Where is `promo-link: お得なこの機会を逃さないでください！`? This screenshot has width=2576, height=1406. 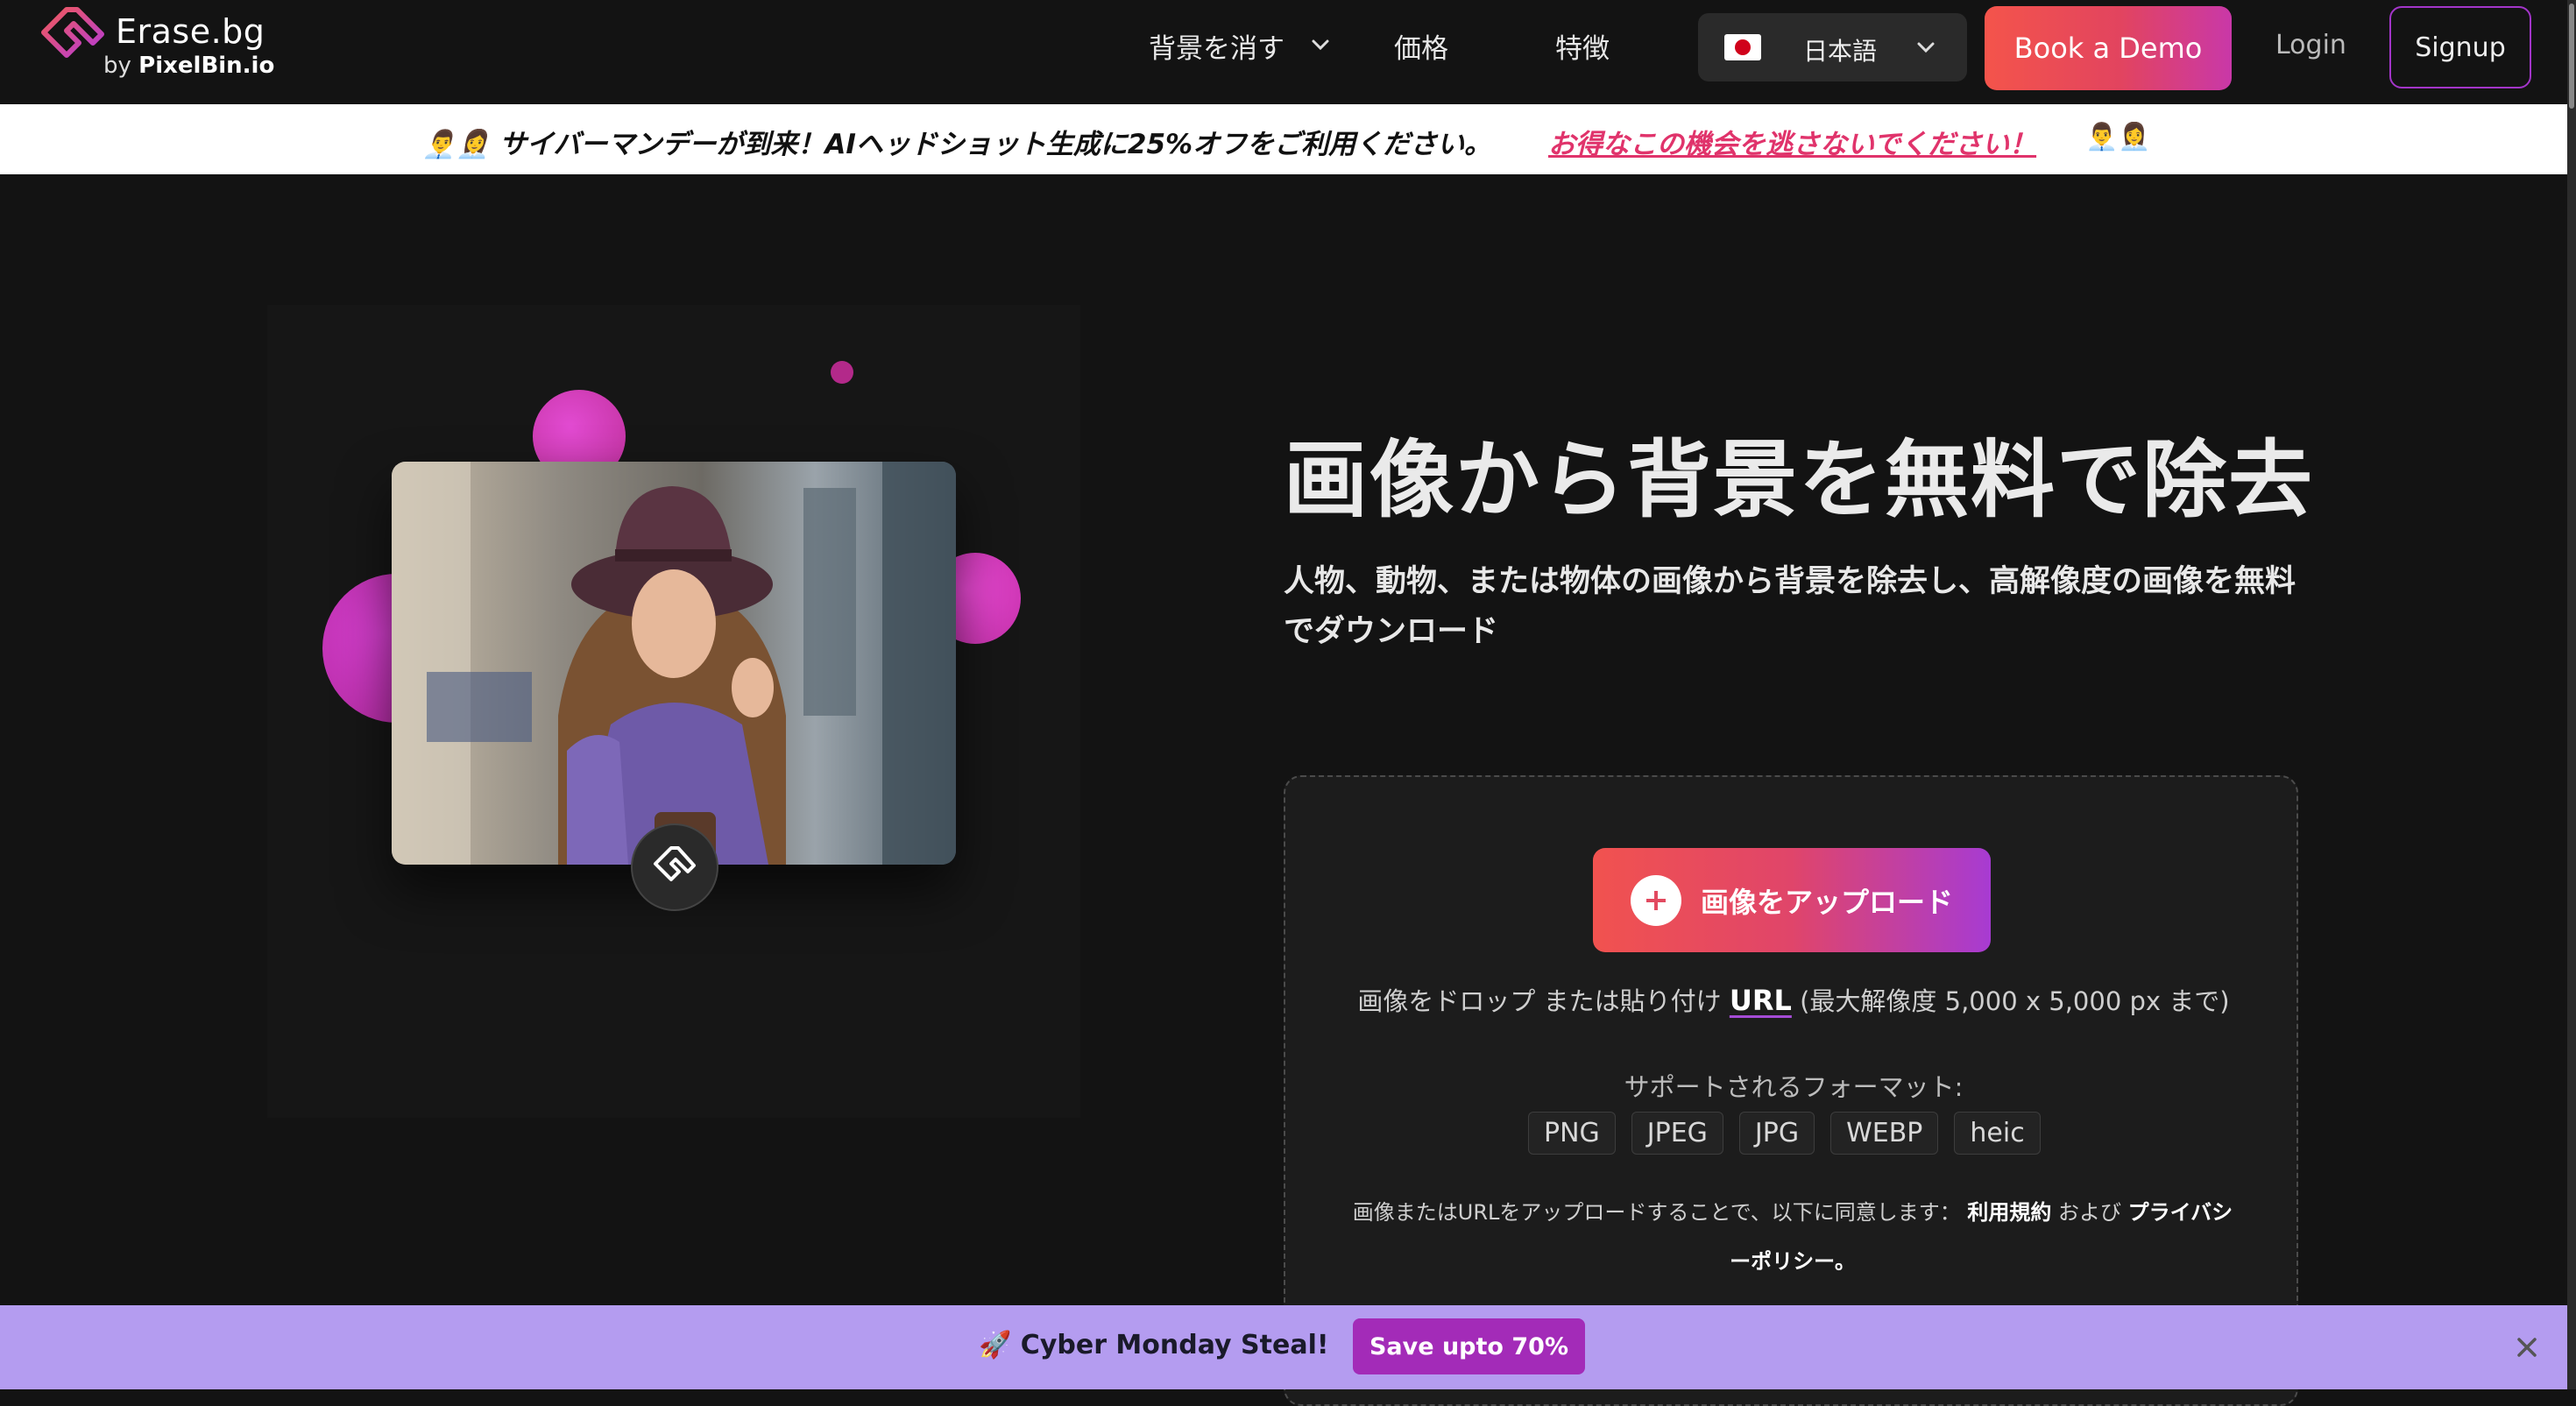 promo-link: お得なこの機会を逃さないでください！ is located at coordinates (1792, 141).